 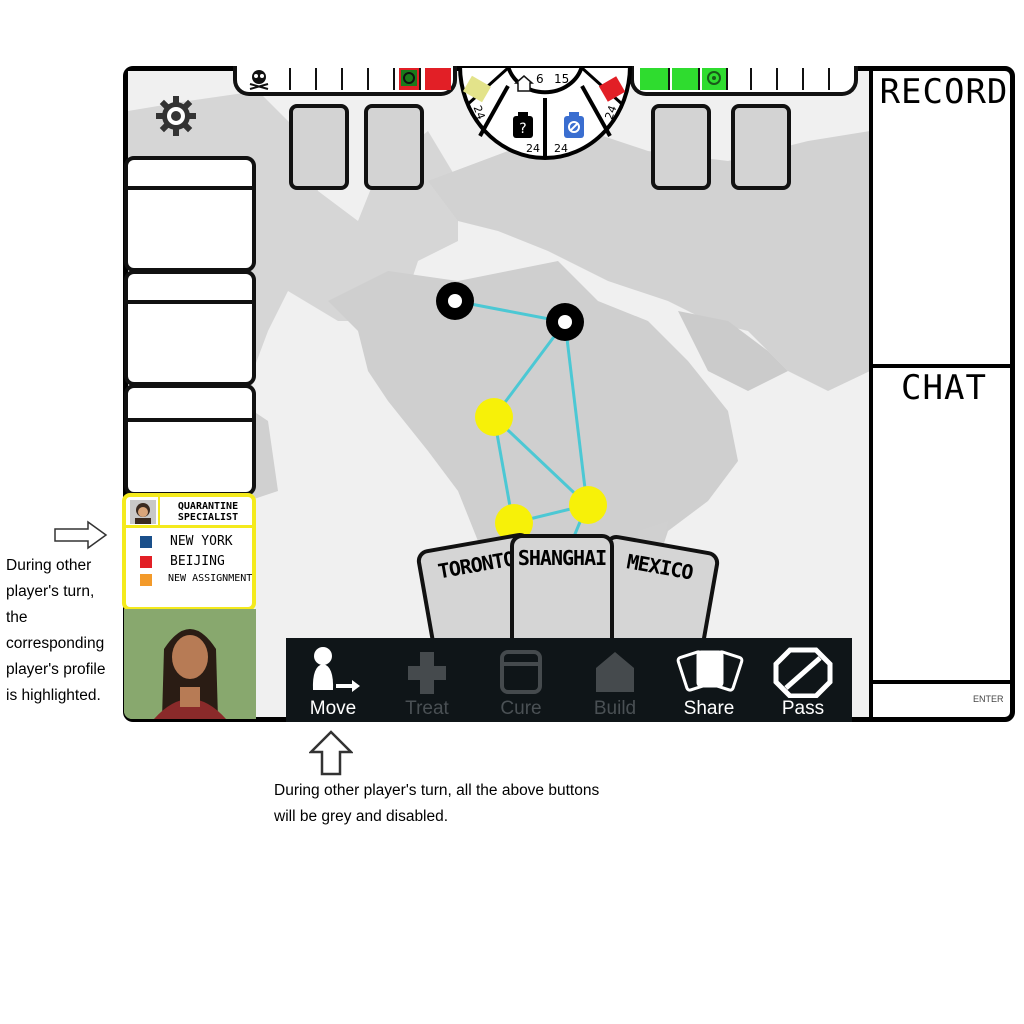 What do you see at coordinates (944, 545) in the screenshot?
I see `chat-log` at bounding box center [944, 545].